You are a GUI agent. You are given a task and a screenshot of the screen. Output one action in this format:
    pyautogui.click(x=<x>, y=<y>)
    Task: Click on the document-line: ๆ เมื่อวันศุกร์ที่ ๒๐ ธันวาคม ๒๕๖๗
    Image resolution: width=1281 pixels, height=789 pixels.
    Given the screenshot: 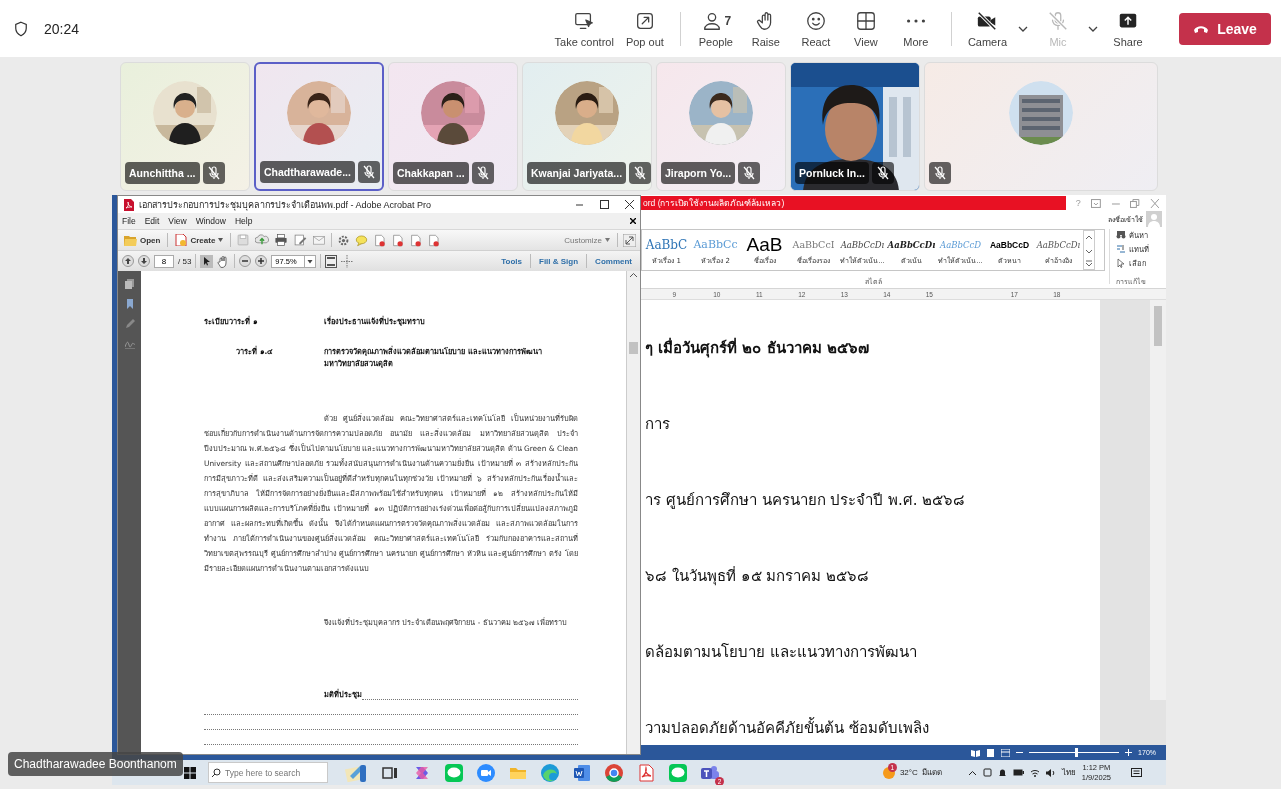 What is the action you would take?
    pyautogui.click(x=757, y=348)
    